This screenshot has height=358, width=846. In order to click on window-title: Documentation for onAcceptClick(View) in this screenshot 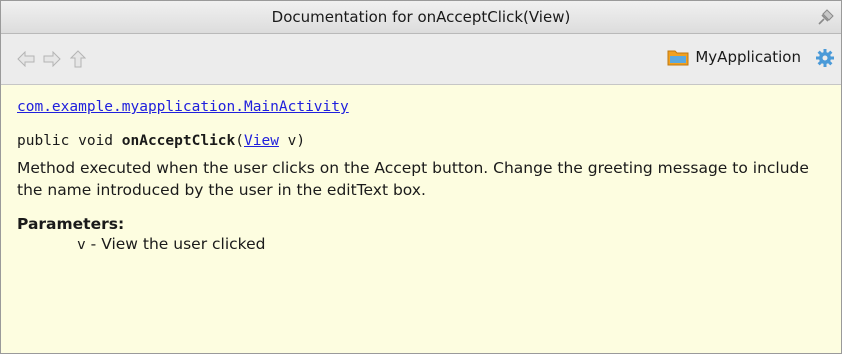, I will do `click(421, 17)`.